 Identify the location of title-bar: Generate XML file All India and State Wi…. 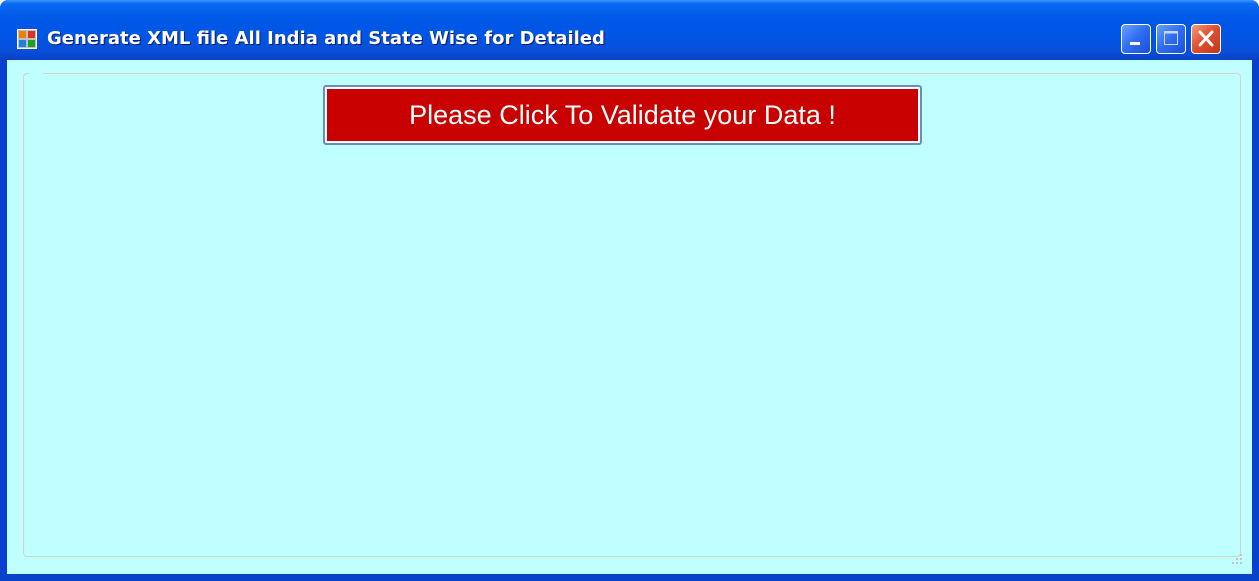
(629, 30).